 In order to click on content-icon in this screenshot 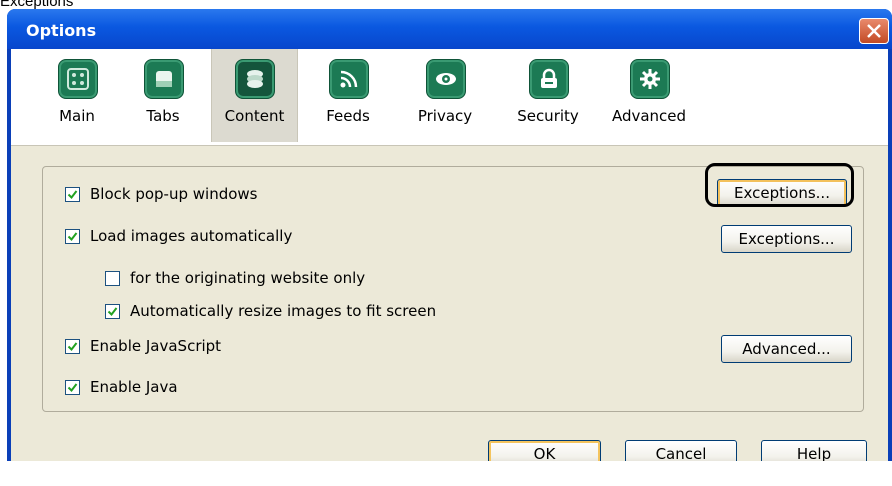, I will do `click(255, 79)`.